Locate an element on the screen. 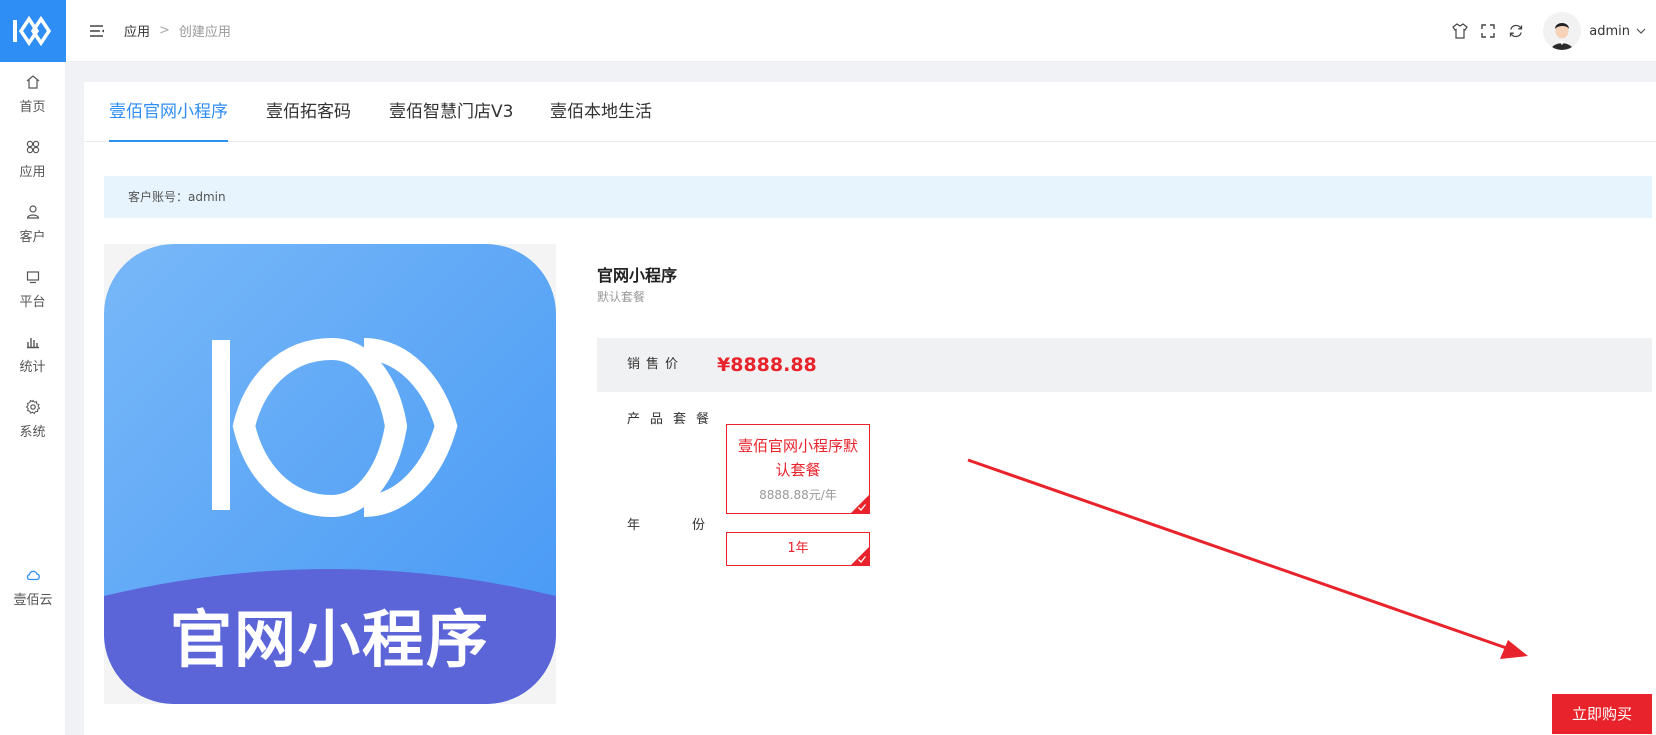 This screenshot has width=1656, height=735. sidebar-item-home: 首页 is located at coordinates (32, 94).